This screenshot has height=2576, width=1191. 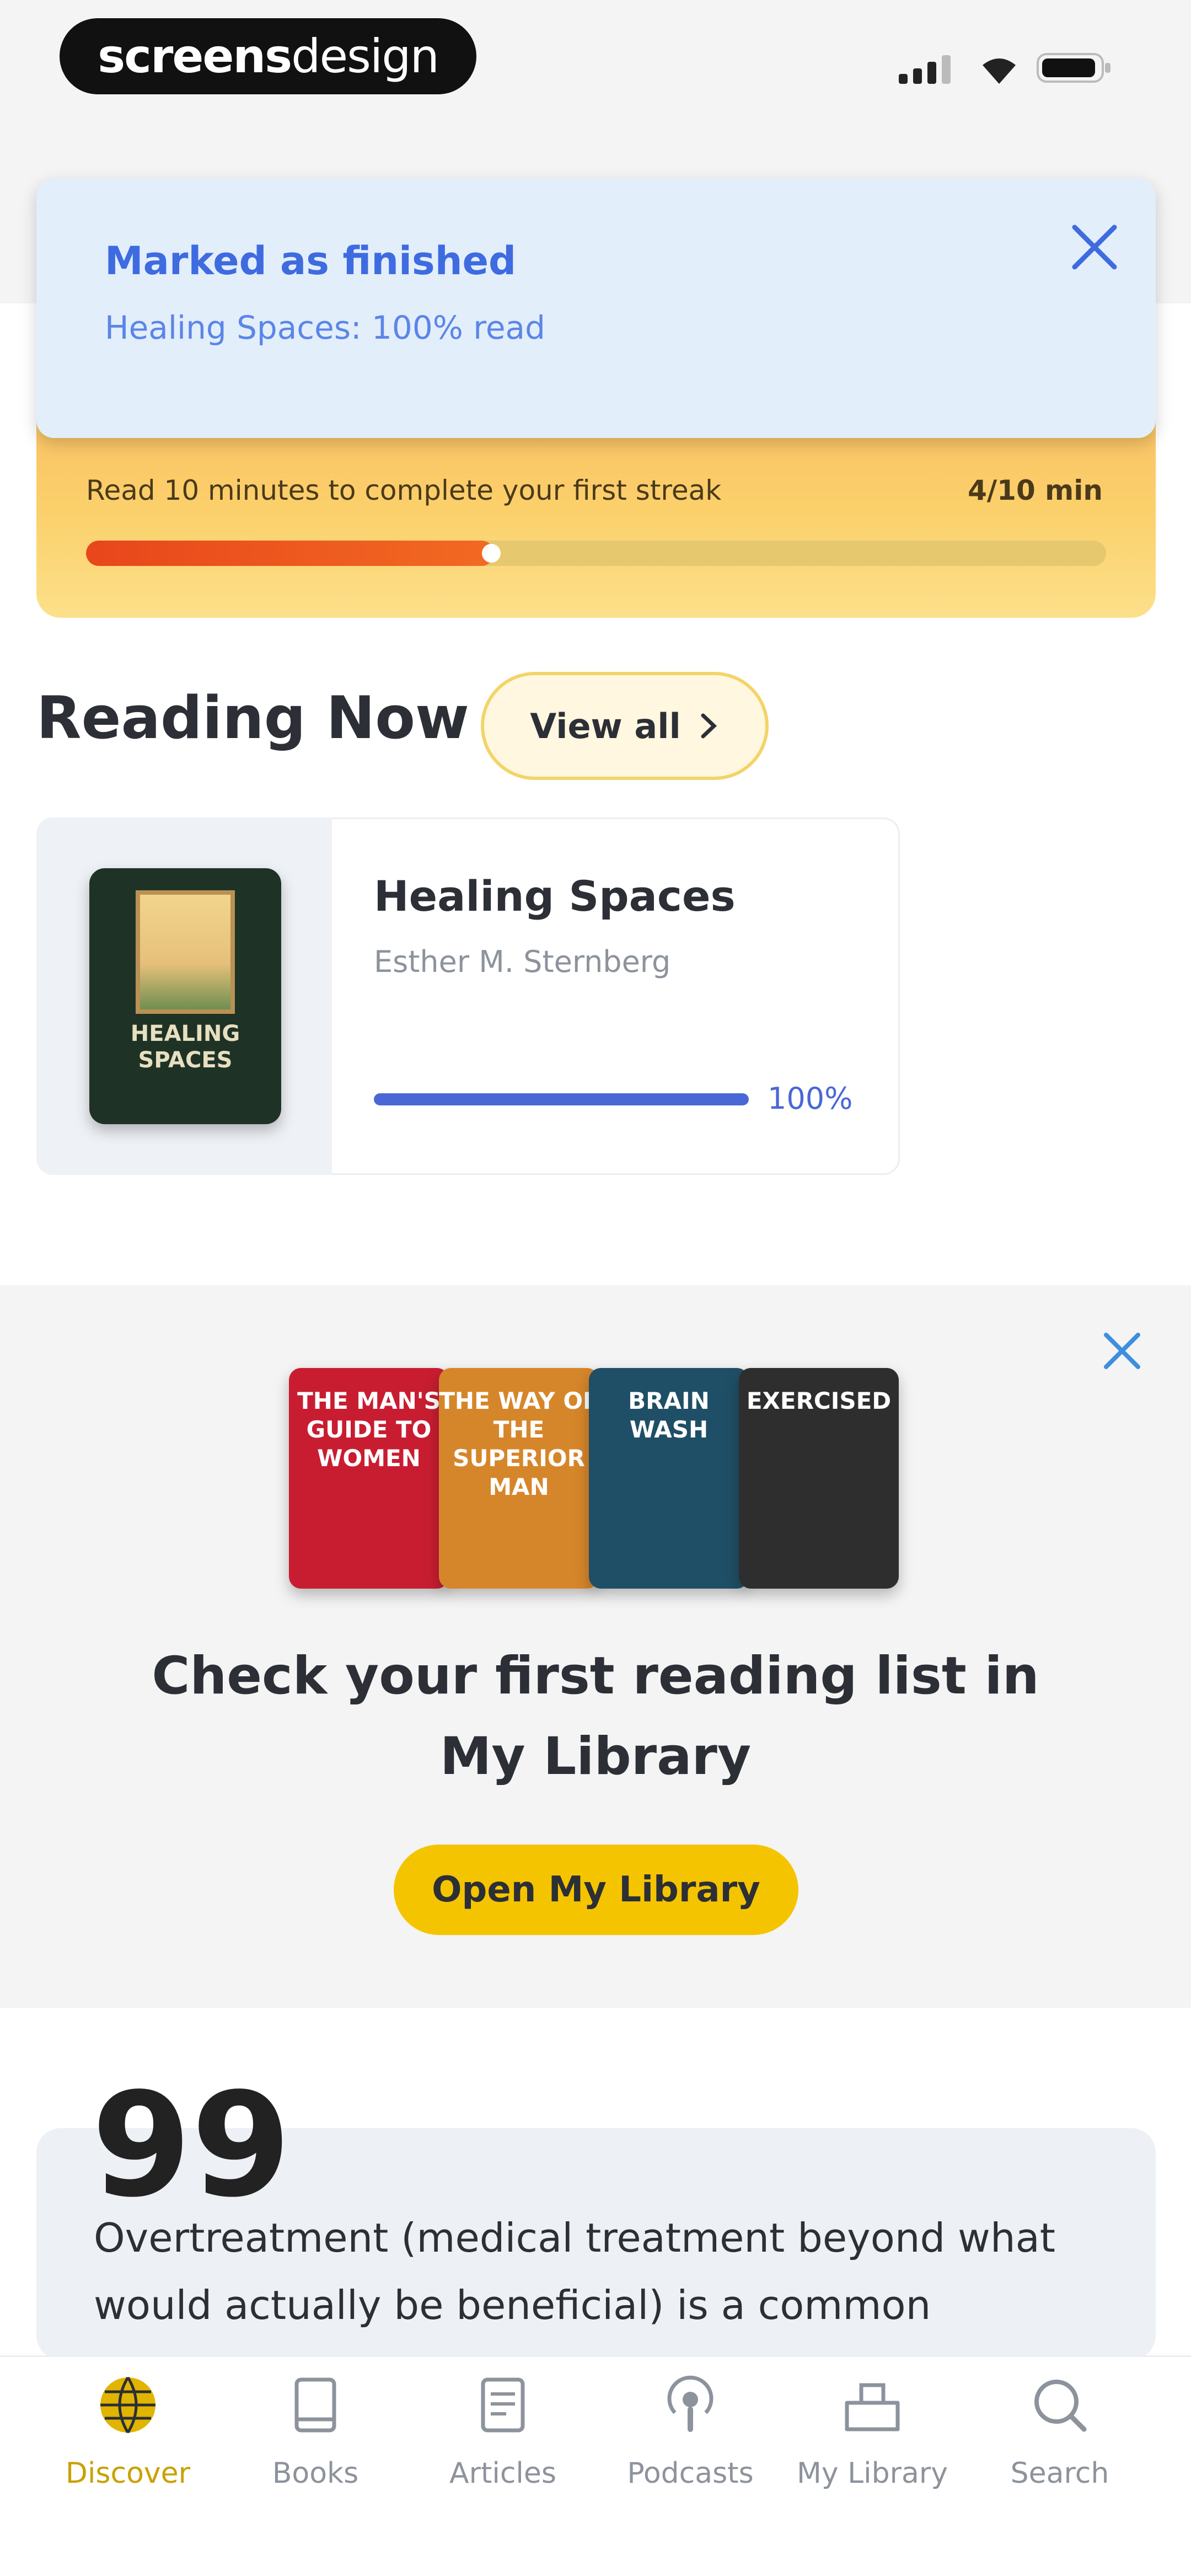 I want to click on nav-item-podcasts: Podcasts, so click(x=690, y=2431).